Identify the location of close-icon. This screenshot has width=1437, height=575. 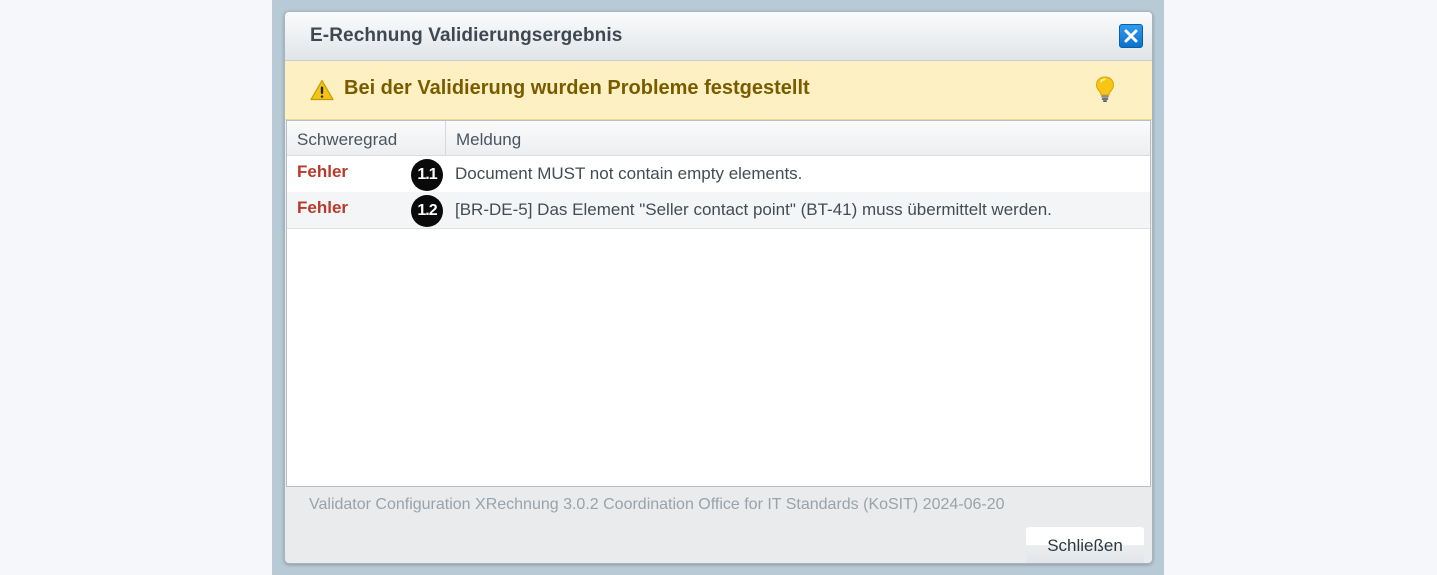
(1131, 36).